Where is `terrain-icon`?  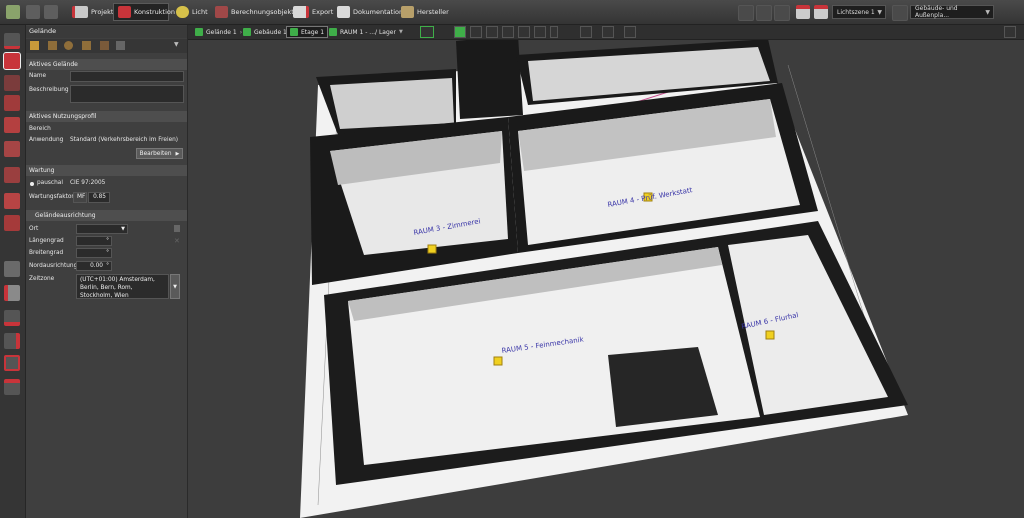 terrain-icon is located at coordinates (86, 45).